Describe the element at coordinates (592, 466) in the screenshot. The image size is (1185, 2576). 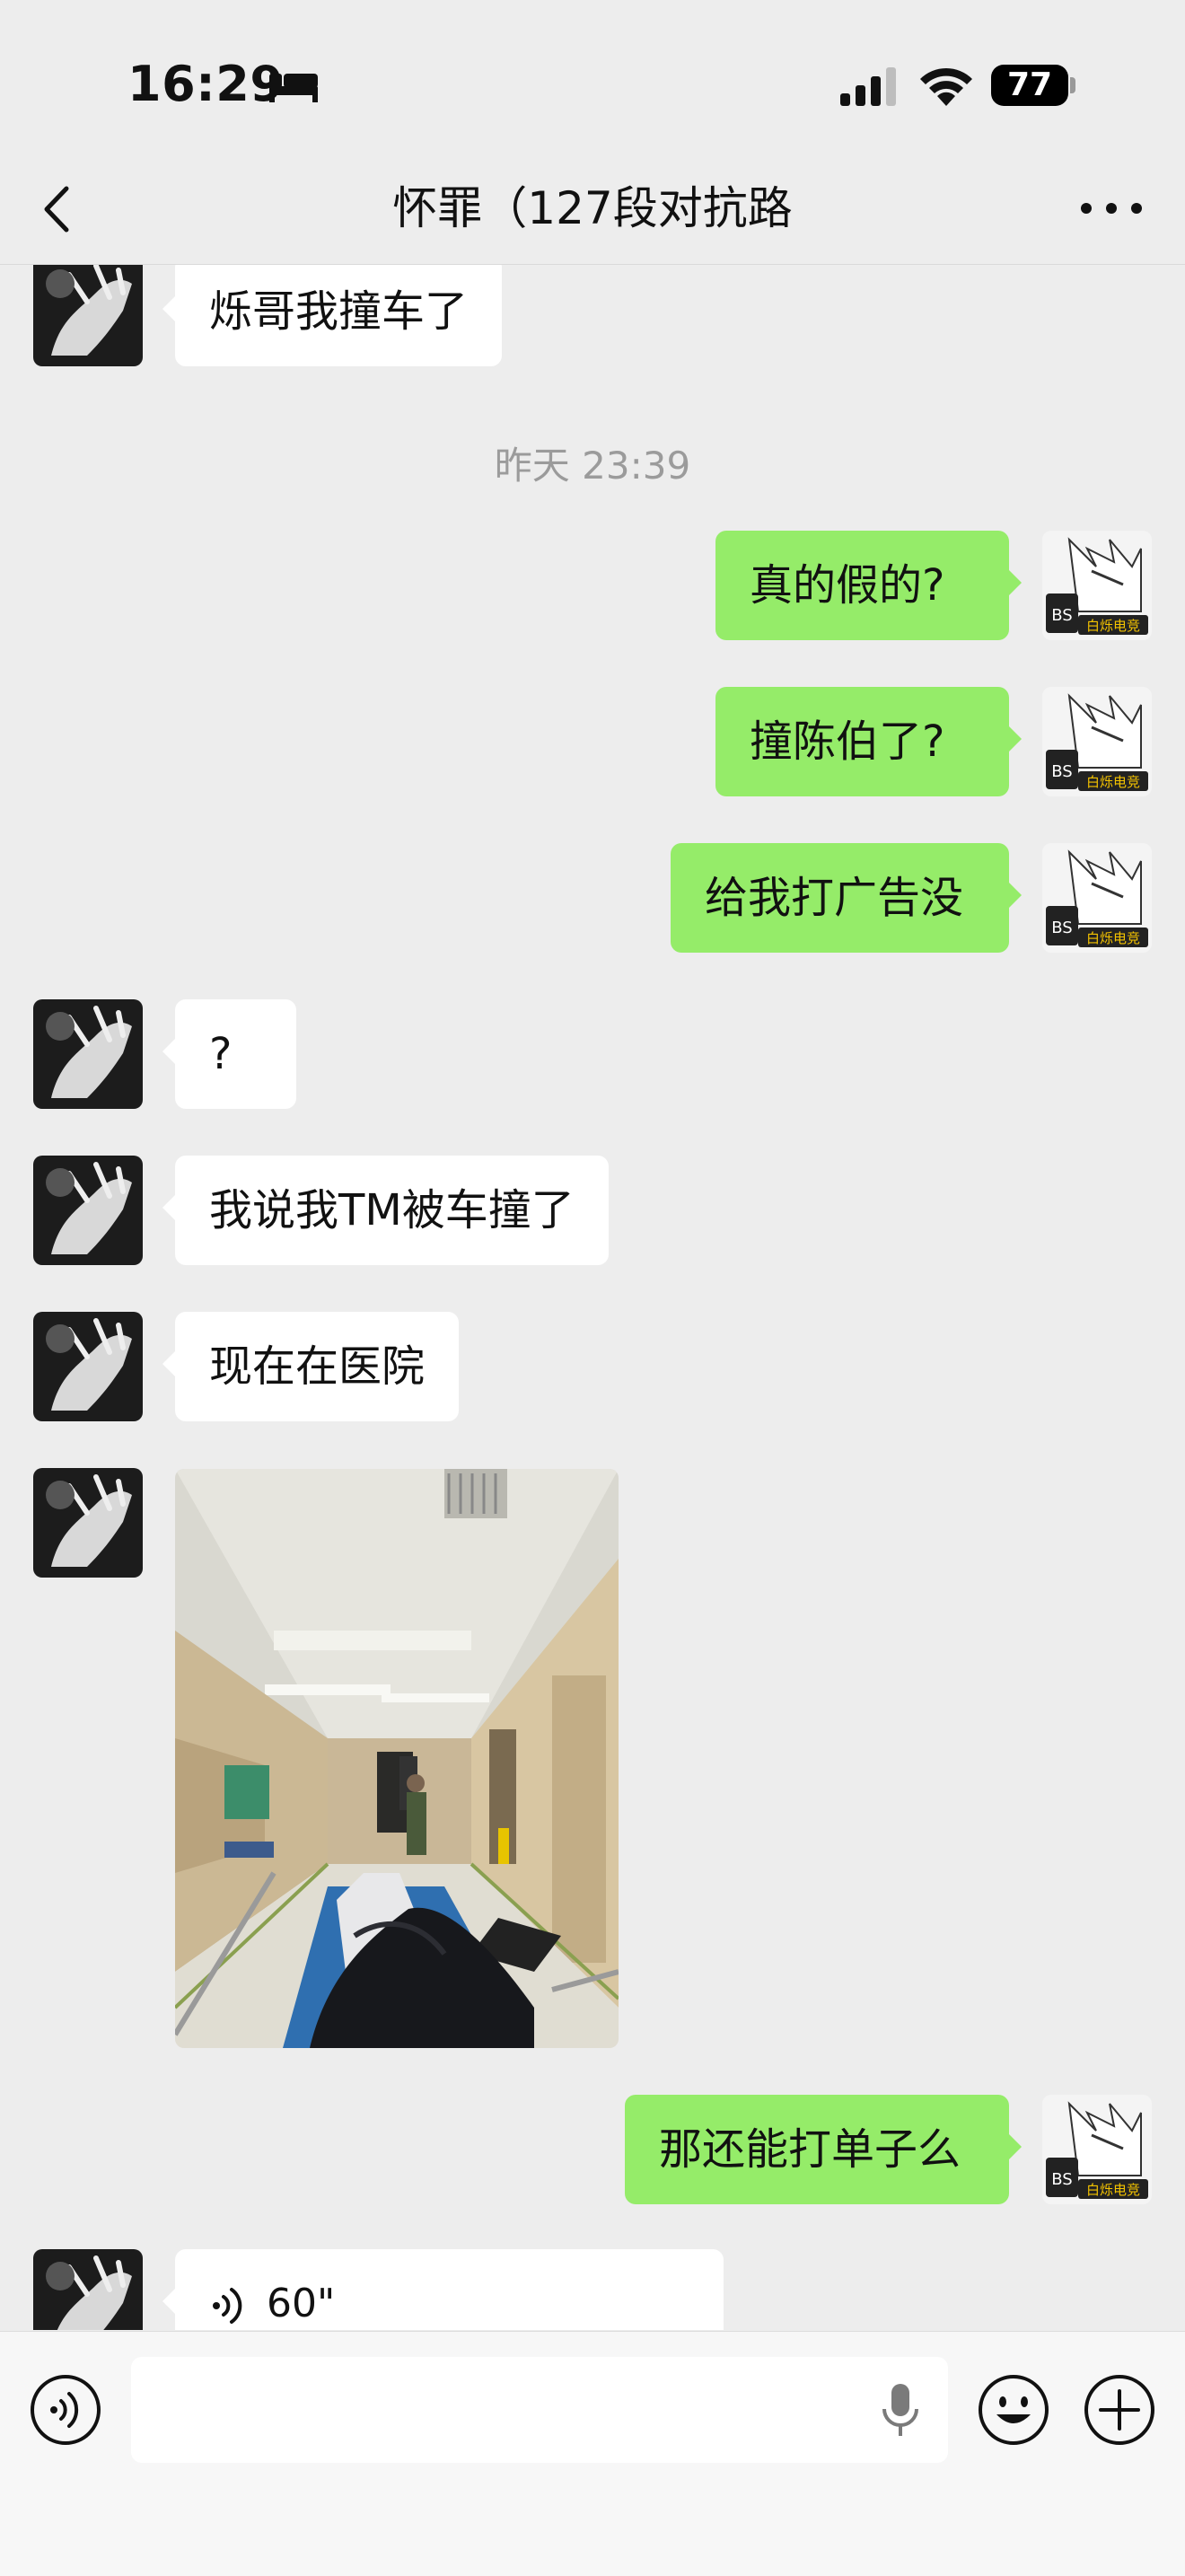
I see `message-timestamp: 昨天 23:39` at that location.